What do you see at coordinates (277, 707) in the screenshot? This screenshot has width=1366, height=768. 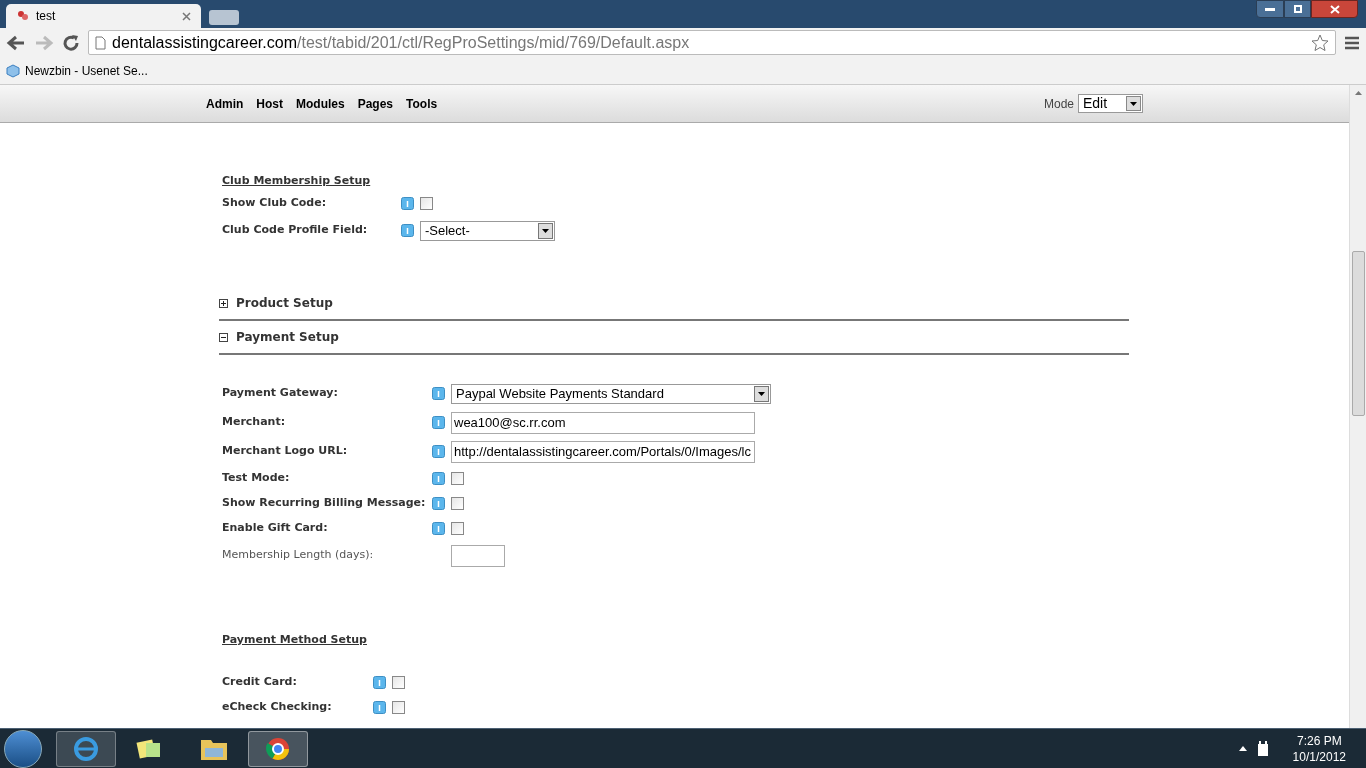 I see `field-label: eCheck Checking:` at bounding box center [277, 707].